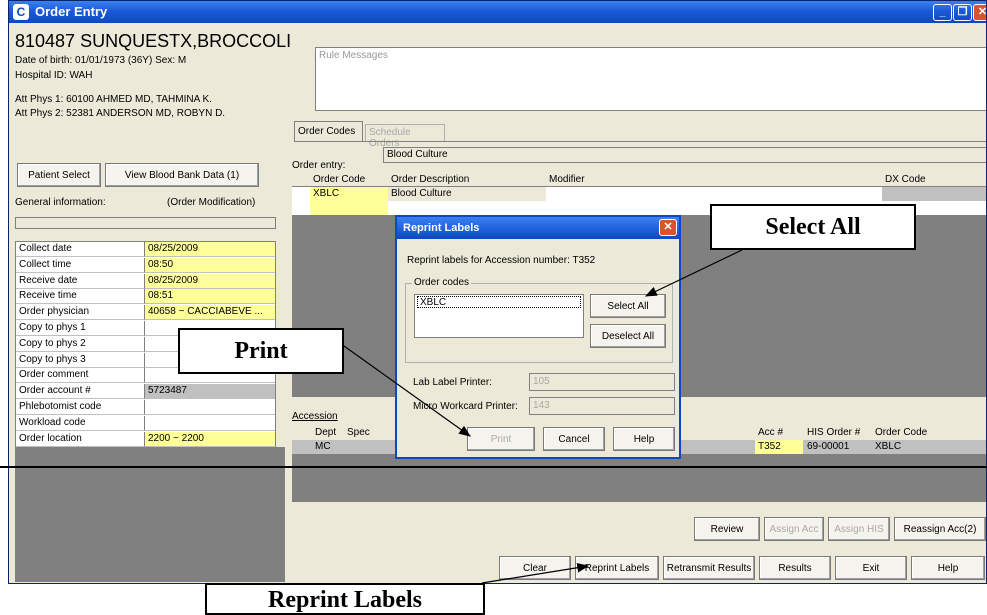 The width and height of the screenshot is (987, 615). What do you see at coordinates (535, 573) in the screenshot?
I see `arrow-reprint-labels` at bounding box center [535, 573].